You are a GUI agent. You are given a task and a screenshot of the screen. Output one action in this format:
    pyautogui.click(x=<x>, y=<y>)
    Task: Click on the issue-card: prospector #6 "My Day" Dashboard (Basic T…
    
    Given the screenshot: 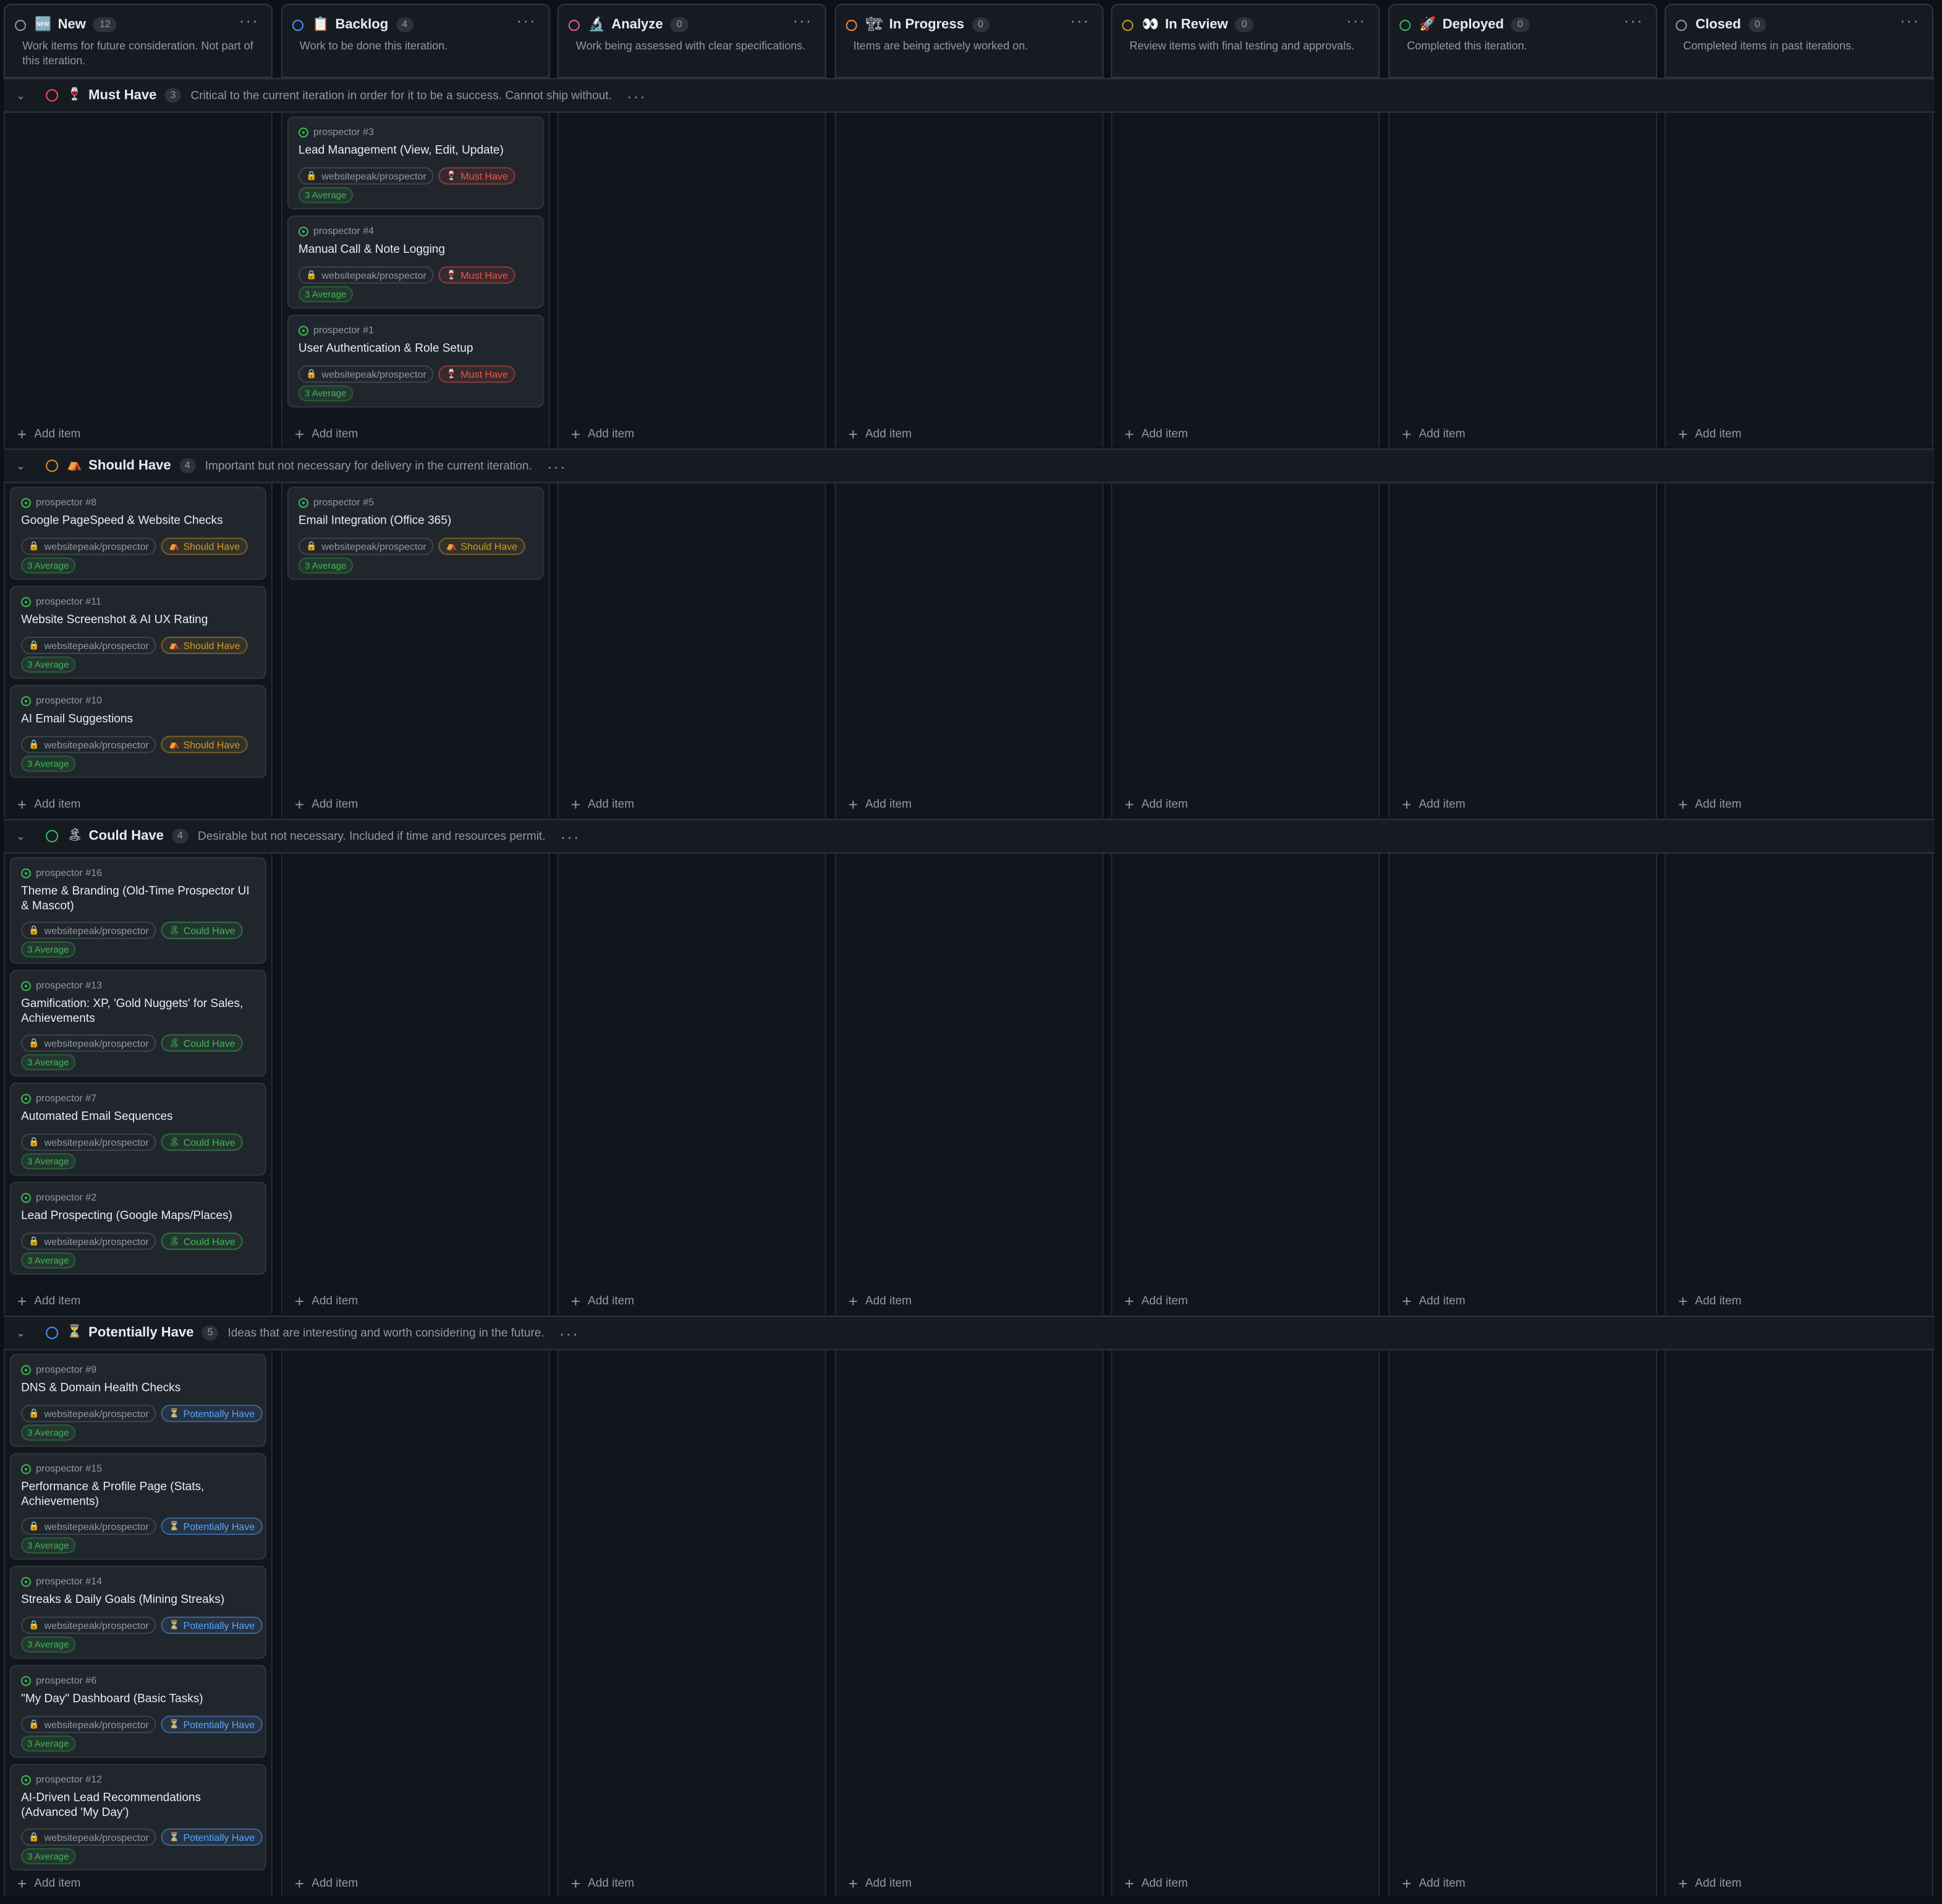 What is the action you would take?
    pyautogui.click(x=138, y=1711)
    